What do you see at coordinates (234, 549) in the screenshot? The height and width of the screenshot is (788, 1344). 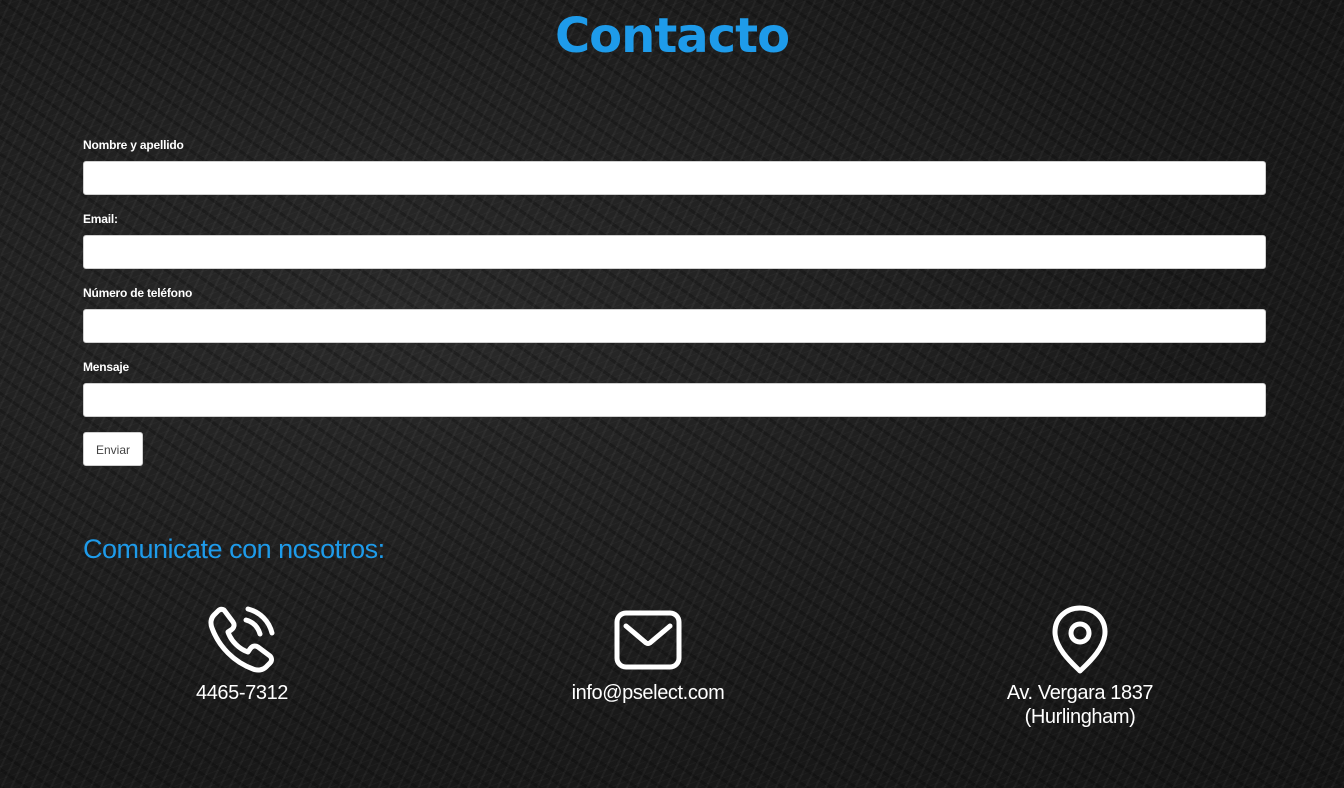 I see `contact-heading: Comunicate con nosotros:` at bounding box center [234, 549].